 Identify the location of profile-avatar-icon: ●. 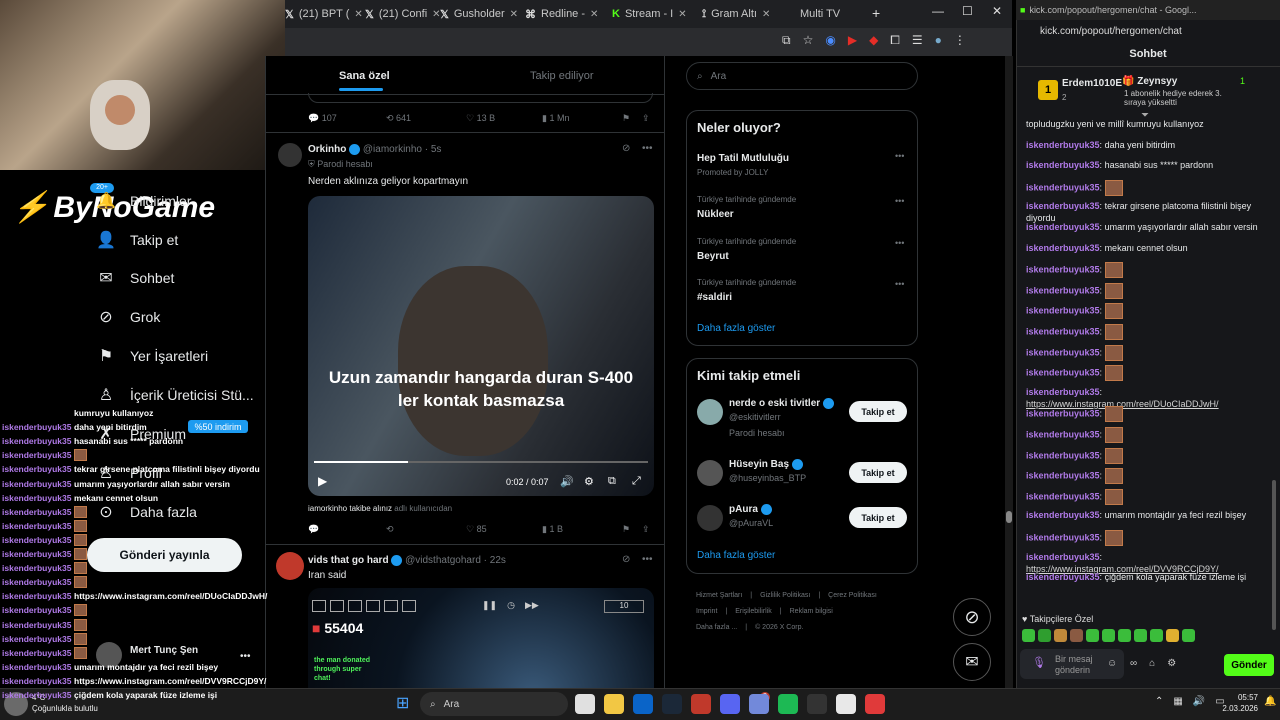
(938, 40).